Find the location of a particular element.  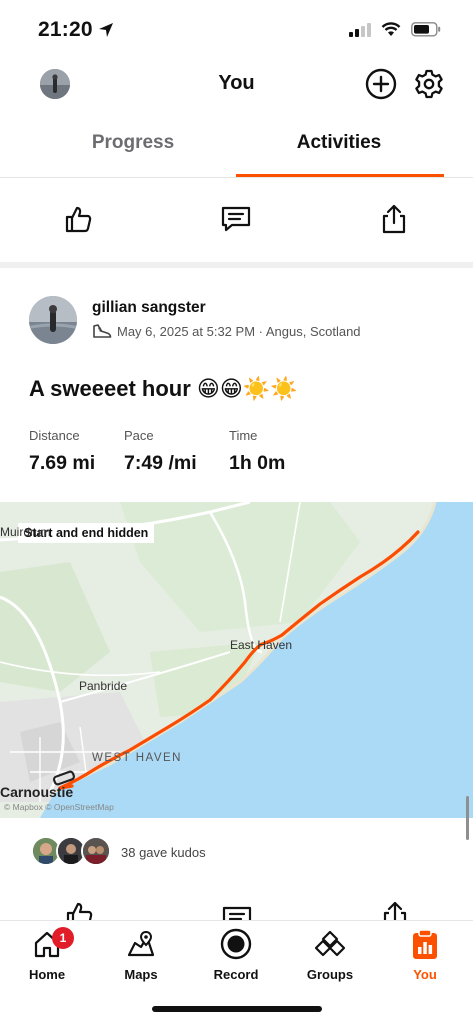

tabbar-you: You is located at coordinates (425, 954).